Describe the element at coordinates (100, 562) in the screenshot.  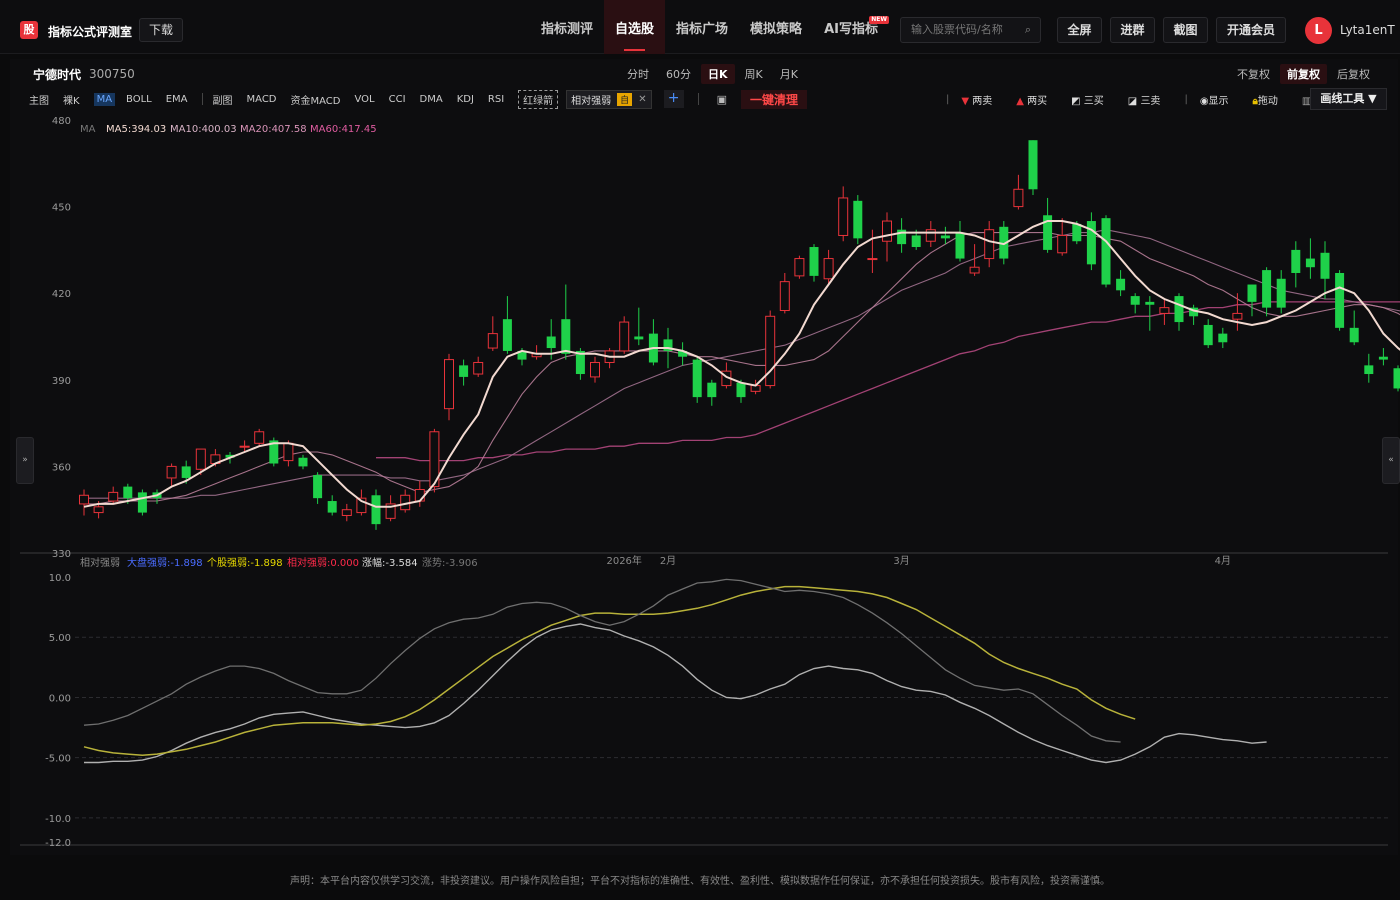
I see `sub-legend-label: 相对强弱` at that location.